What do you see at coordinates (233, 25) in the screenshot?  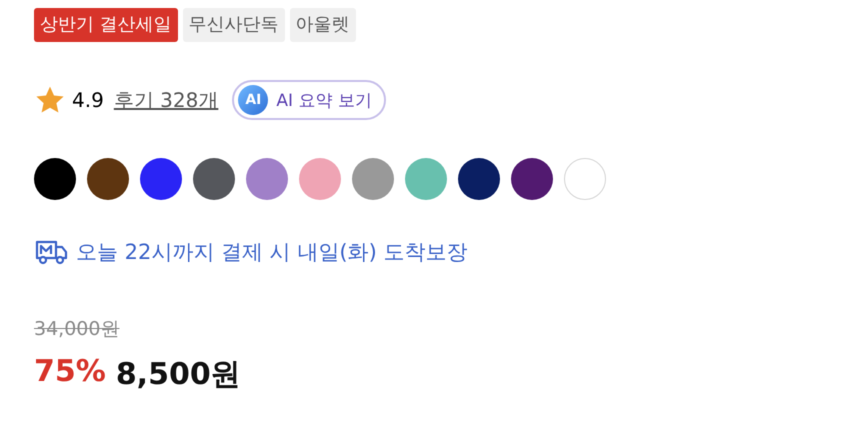 I see `tag: 무신사단독` at bounding box center [233, 25].